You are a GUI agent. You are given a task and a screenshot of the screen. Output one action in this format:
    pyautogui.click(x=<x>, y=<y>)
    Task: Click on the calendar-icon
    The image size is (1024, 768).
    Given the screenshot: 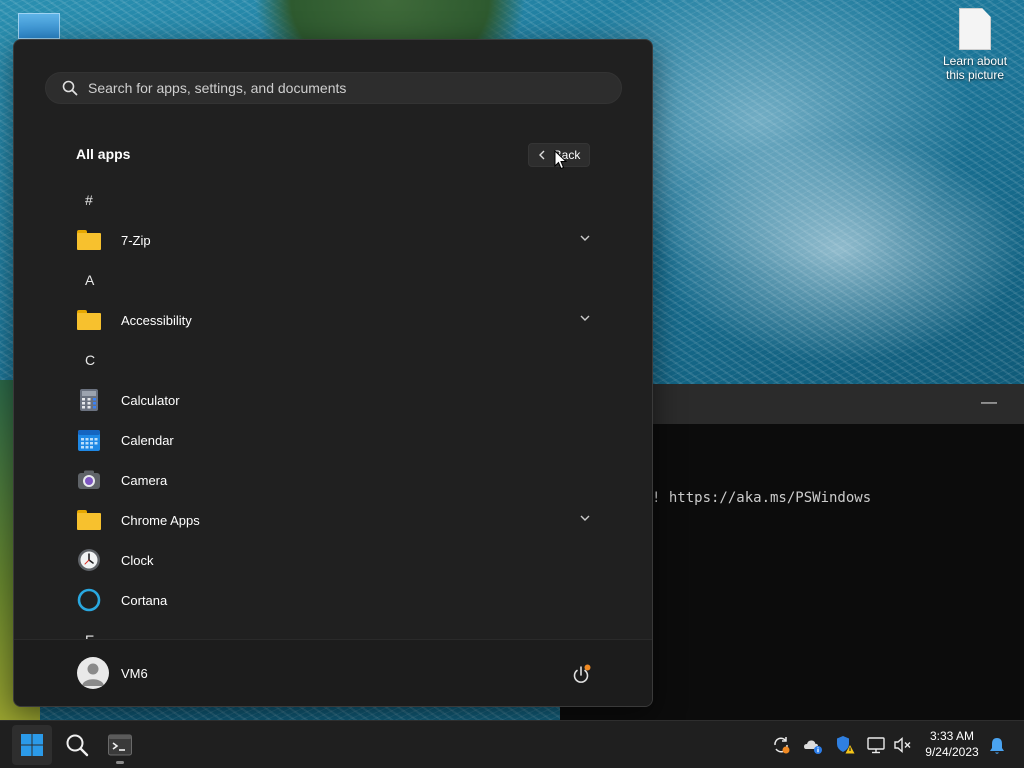 What is the action you would take?
    pyautogui.click(x=89, y=440)
    